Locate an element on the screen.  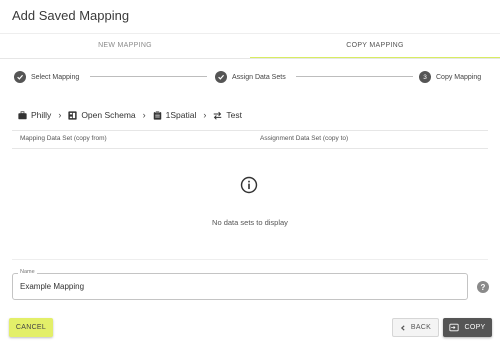
copy-button-label: COPY is located at coordinates (475, 327).